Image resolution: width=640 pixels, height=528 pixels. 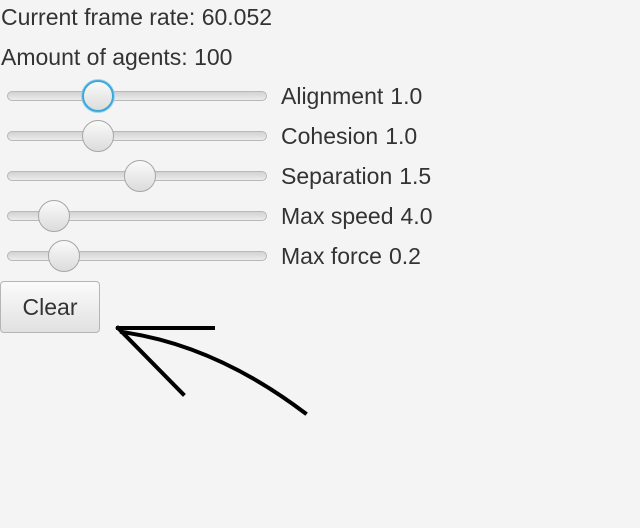 I want to click on alignment-value: 1.0, so click(x=406, y=96).